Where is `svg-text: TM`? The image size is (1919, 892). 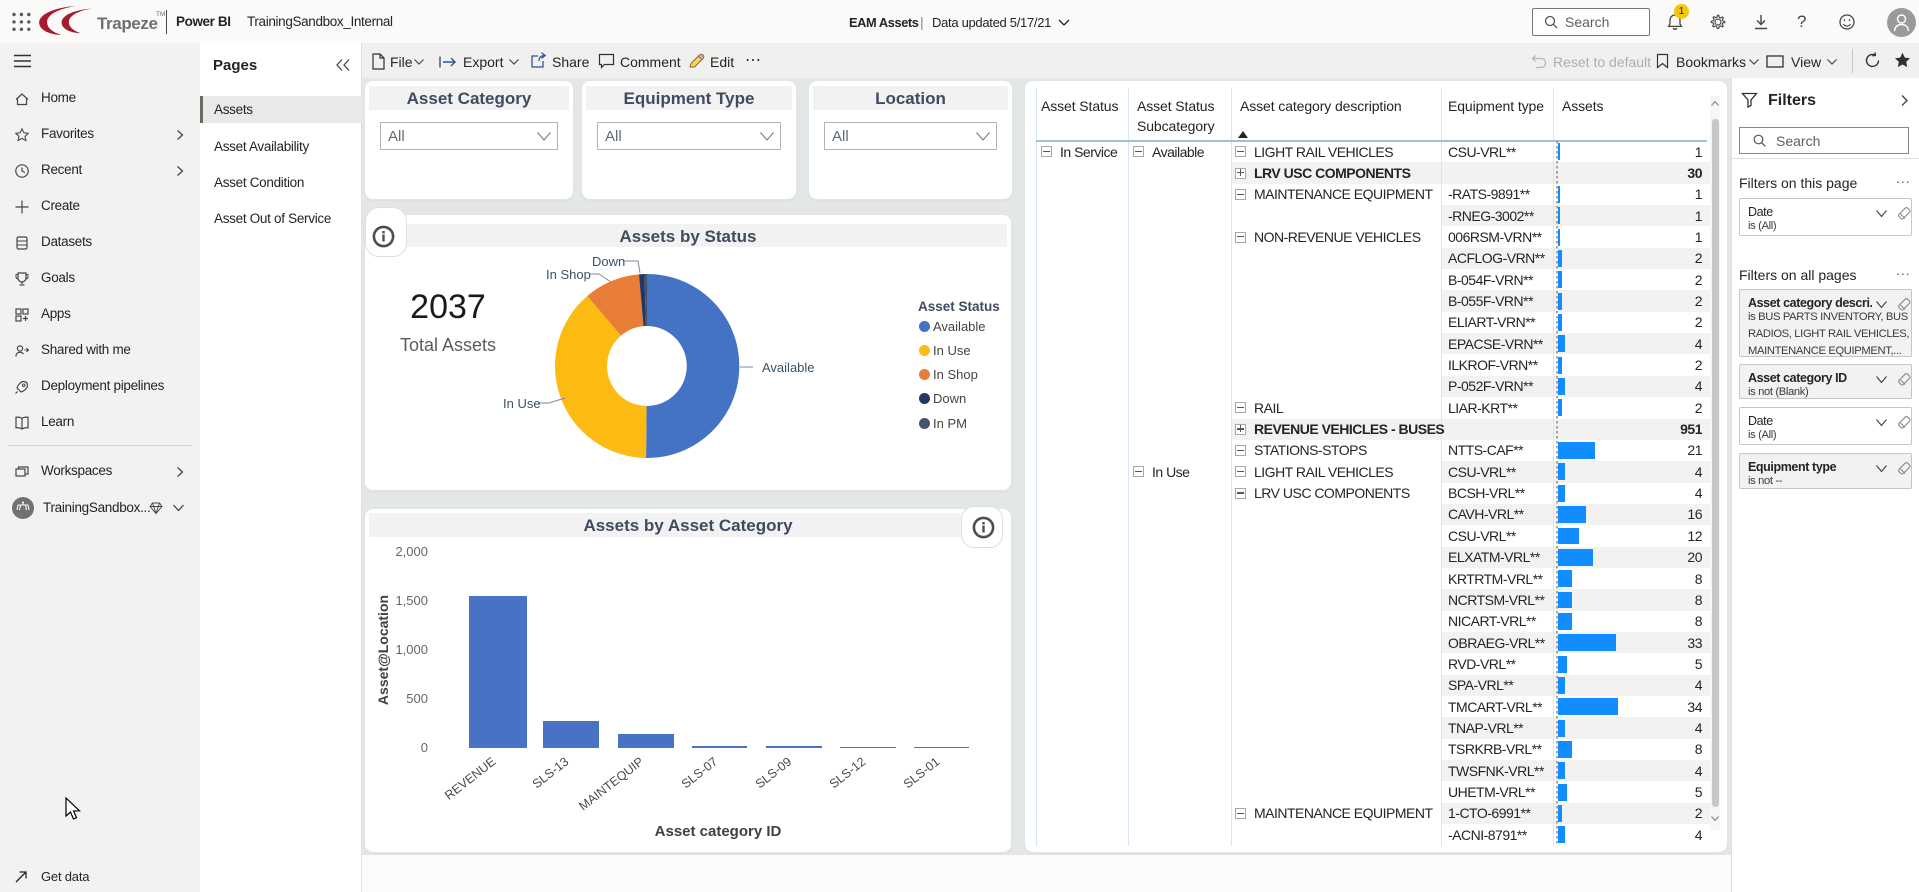
svg-text: TM is located at coordinates (160, 14).